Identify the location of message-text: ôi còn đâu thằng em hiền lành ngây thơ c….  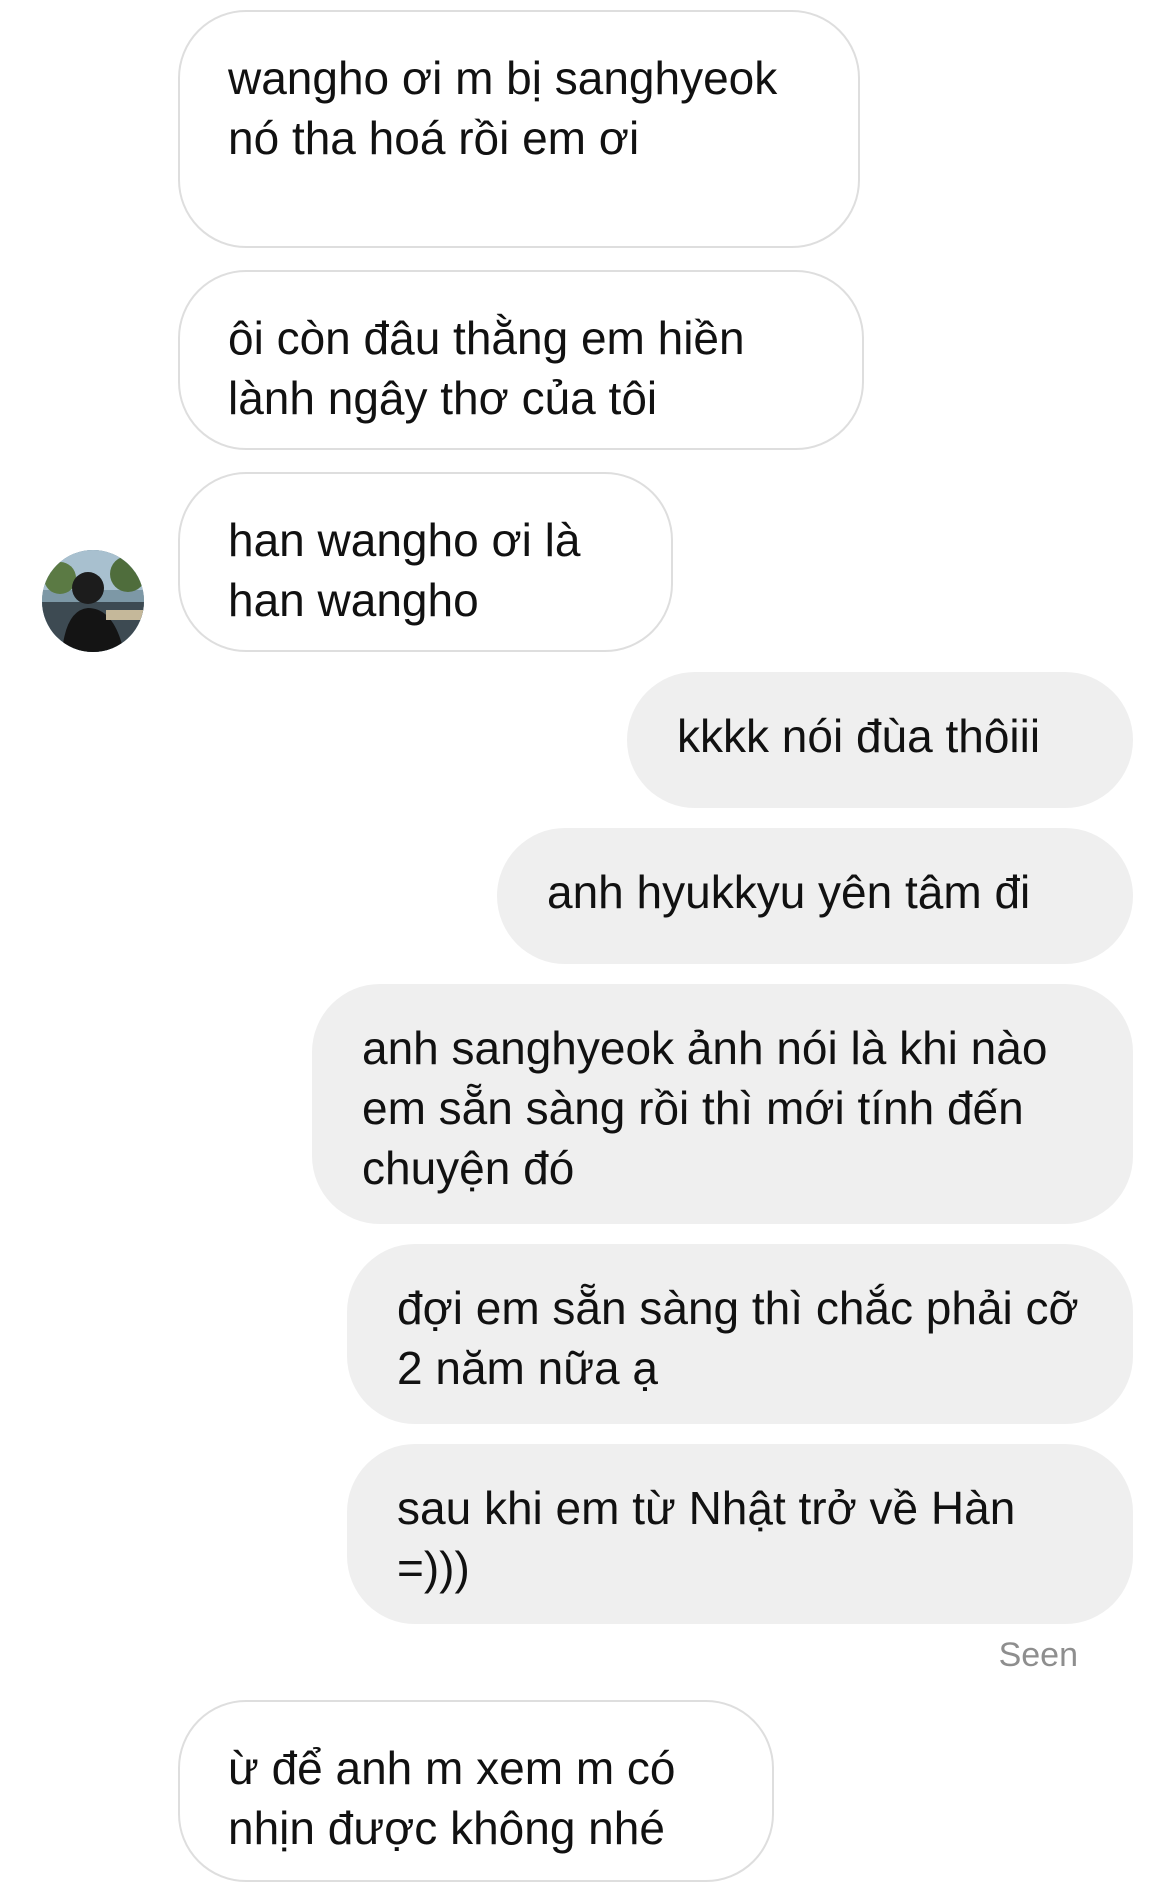
(486, 368).